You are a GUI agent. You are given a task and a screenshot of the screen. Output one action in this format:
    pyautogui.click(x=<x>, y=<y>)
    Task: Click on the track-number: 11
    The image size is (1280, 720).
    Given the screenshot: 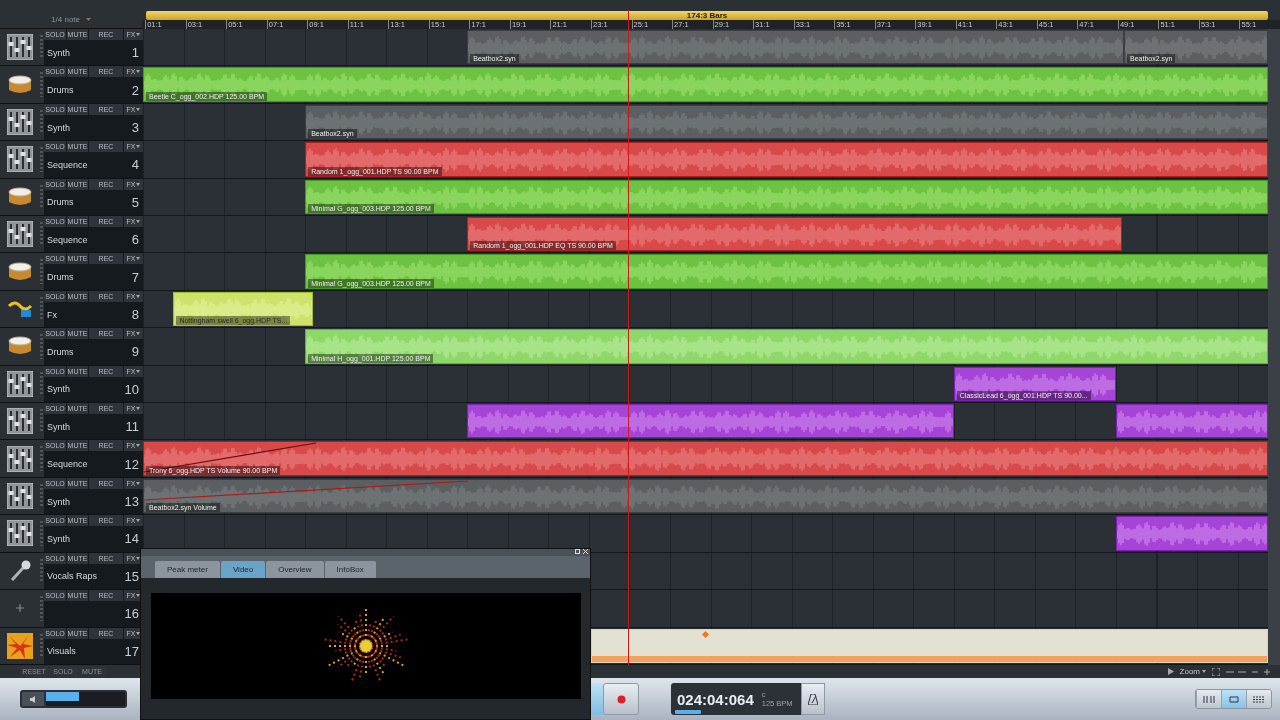 What is the action you would take?
    pyautogui.click(x=132, y=427)
    